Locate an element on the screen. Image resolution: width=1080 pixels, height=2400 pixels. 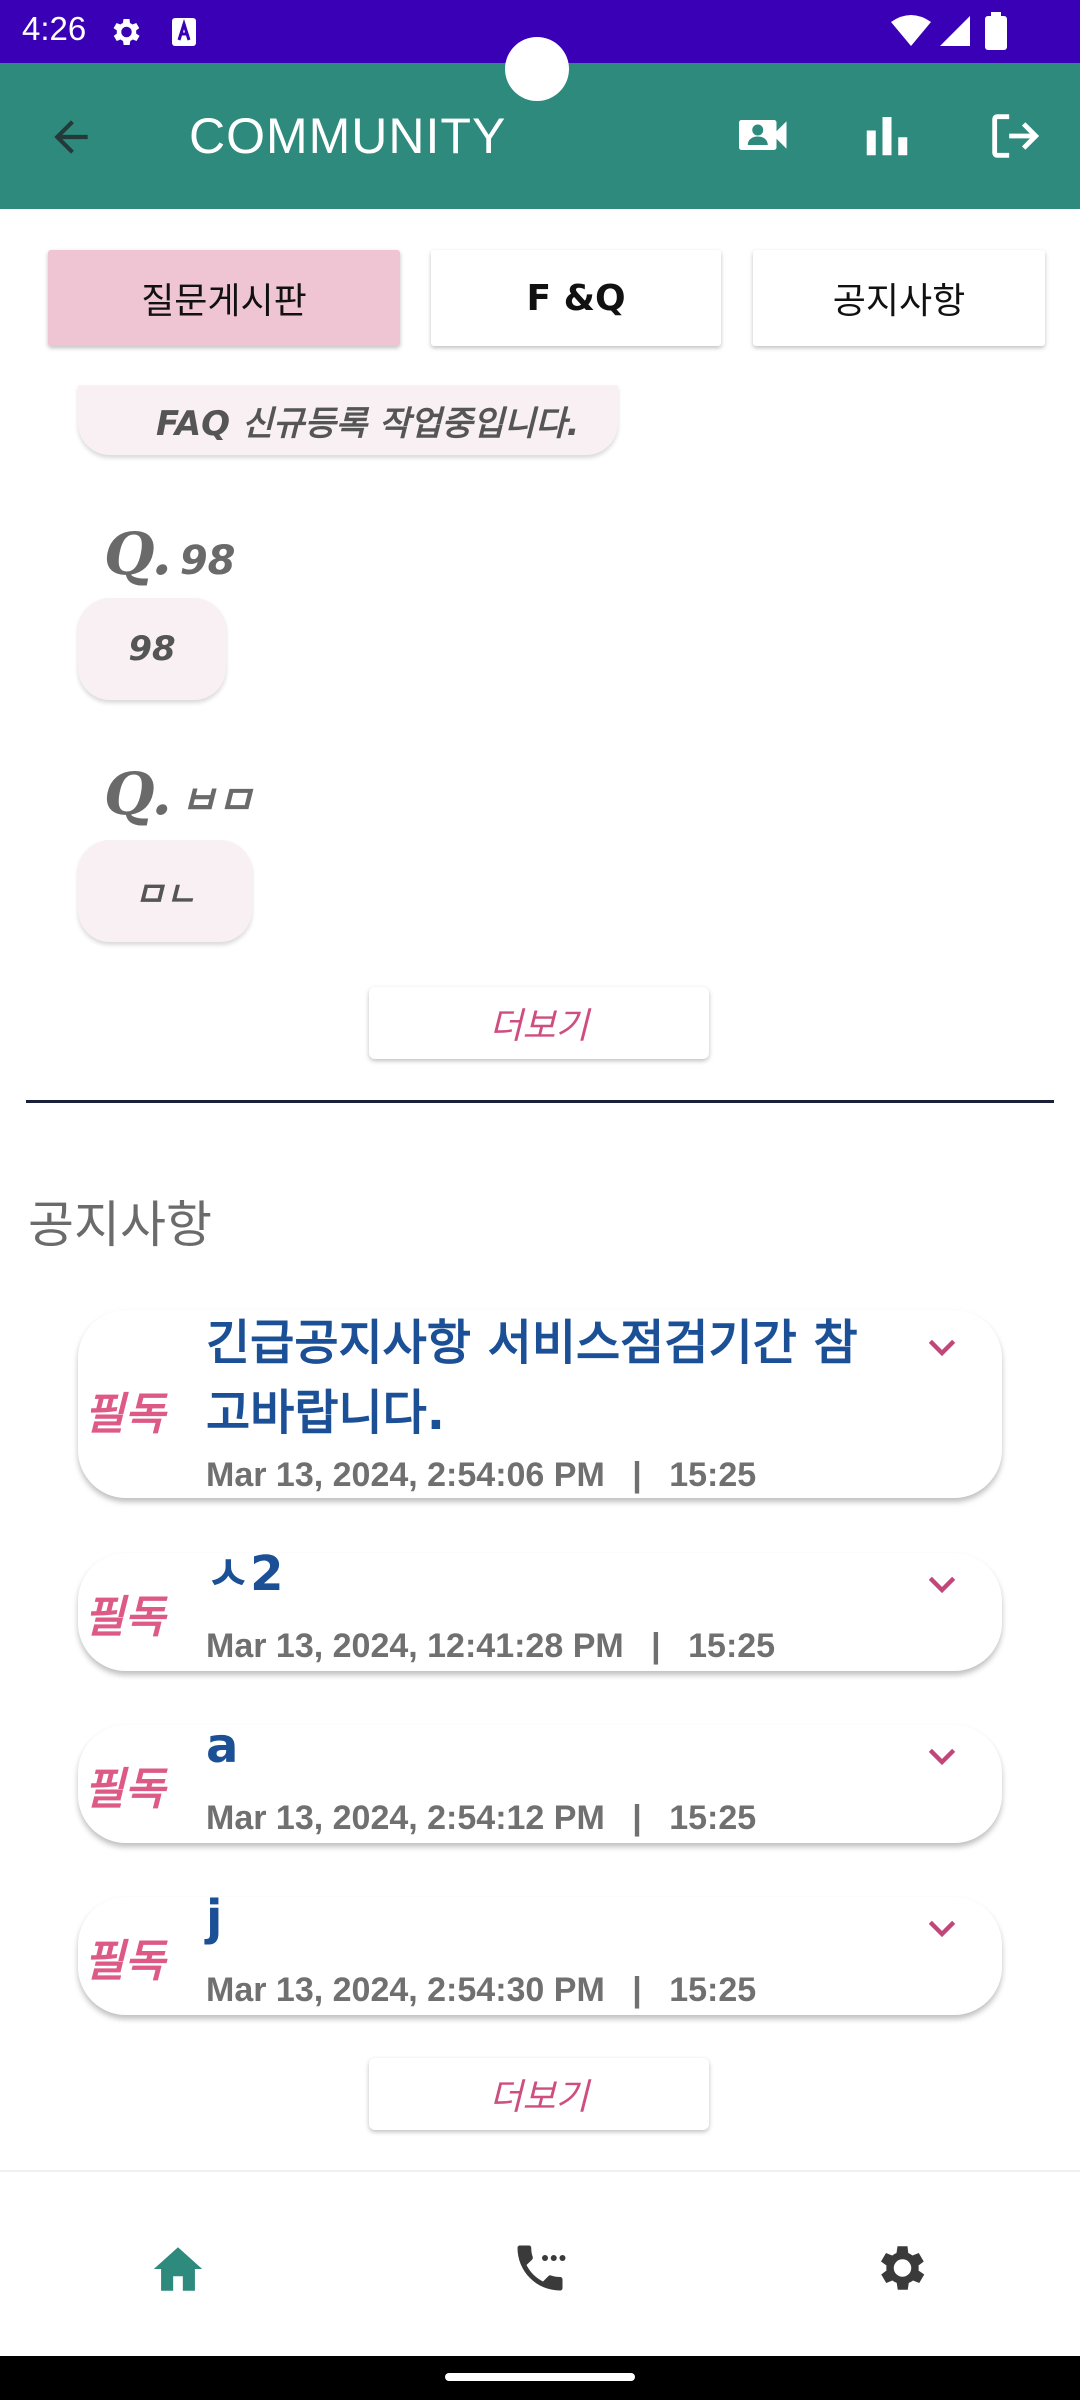
tab-label: 질문게시판 is located at coordinates (224, 301).